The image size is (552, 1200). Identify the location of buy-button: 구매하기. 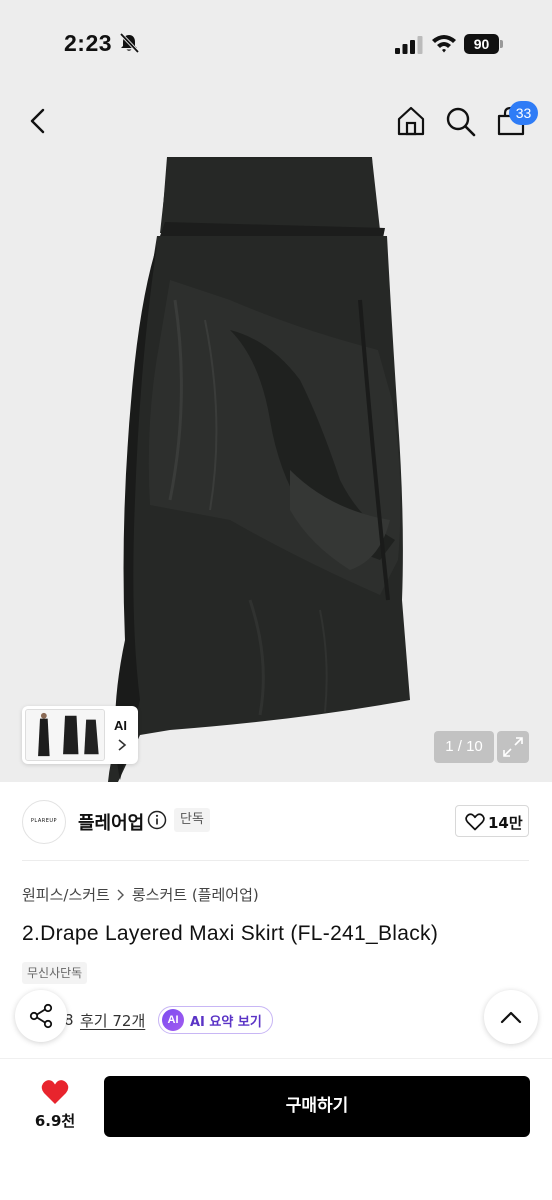
(317, 1106).